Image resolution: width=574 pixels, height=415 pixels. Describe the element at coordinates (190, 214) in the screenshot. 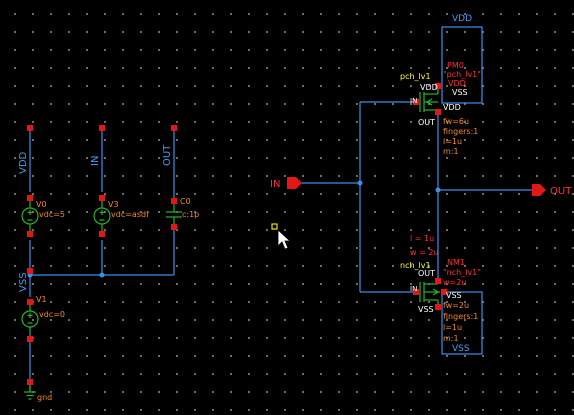

I see `c0-parameter: c:1p` at that location.